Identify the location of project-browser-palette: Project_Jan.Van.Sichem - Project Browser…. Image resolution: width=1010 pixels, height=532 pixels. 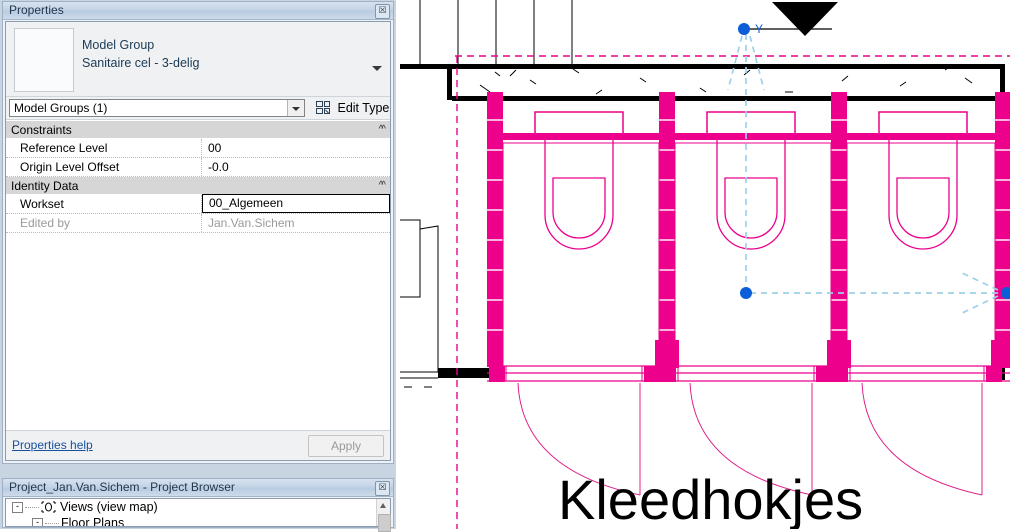
(198, 505).